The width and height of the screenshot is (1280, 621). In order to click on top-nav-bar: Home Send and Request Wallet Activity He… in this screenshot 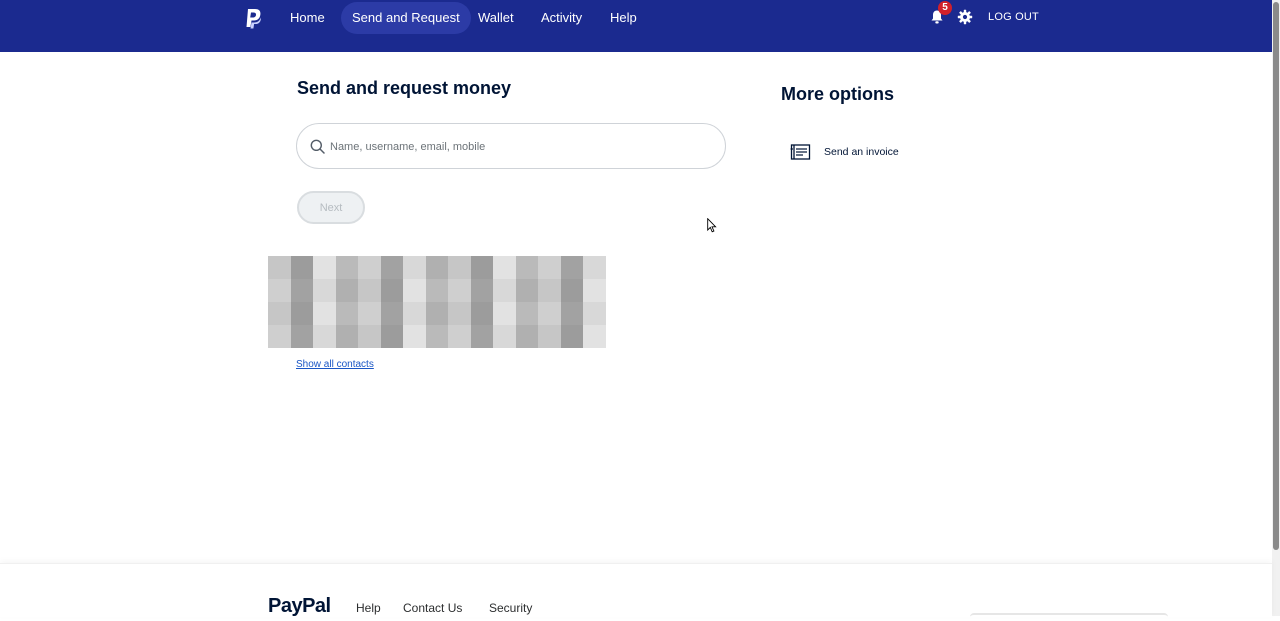, I will do `click(636, 26)`.